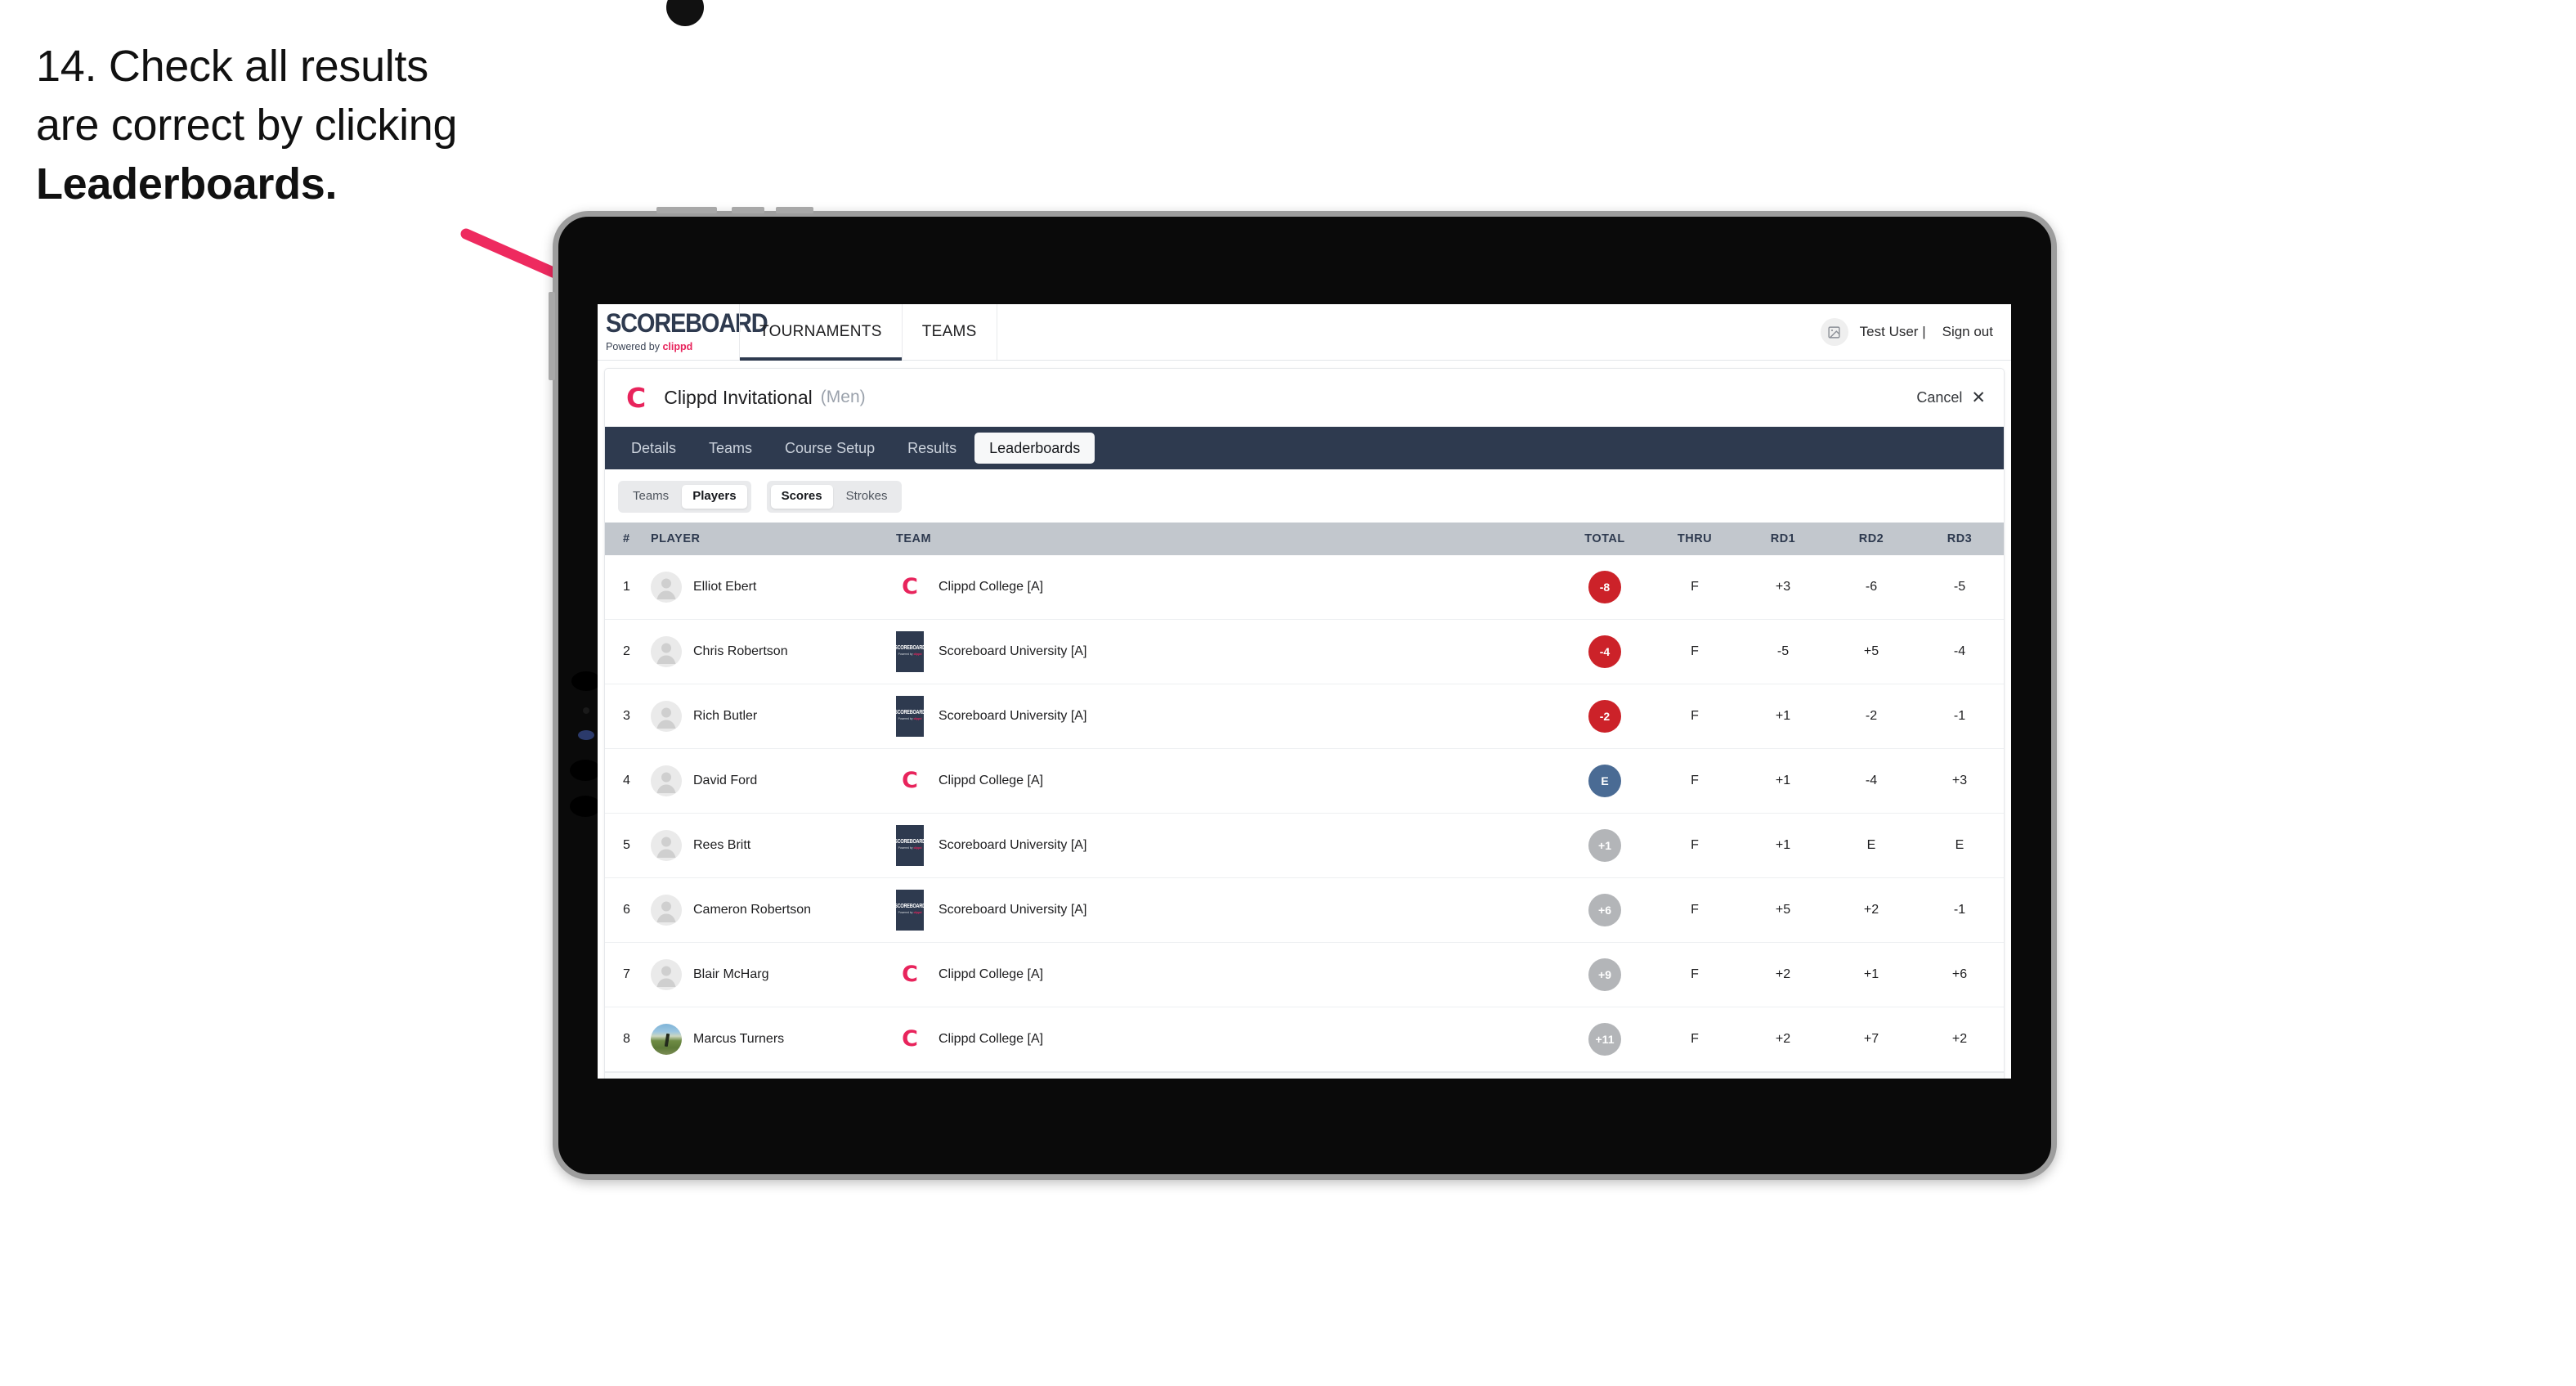  I want to click on toggle-label-players: Players, so click(715, 496).